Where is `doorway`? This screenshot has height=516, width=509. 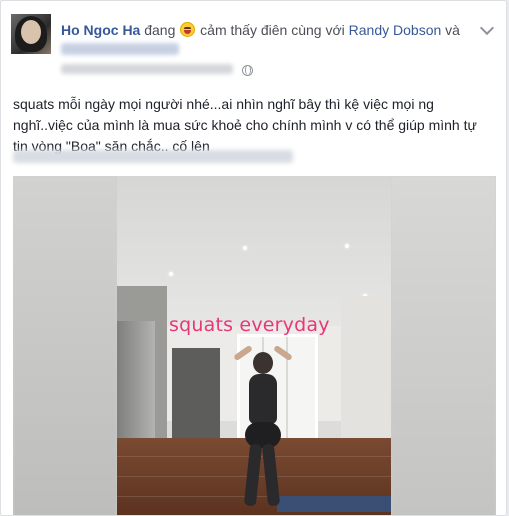
doorway is located at coordinates (196, 393).